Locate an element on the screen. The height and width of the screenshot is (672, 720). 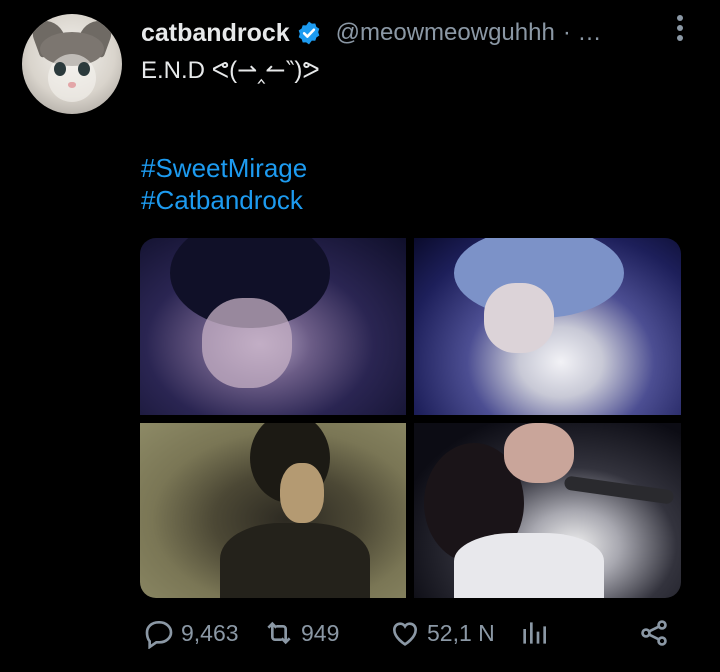
avatar is located at coordinates (72, 64).